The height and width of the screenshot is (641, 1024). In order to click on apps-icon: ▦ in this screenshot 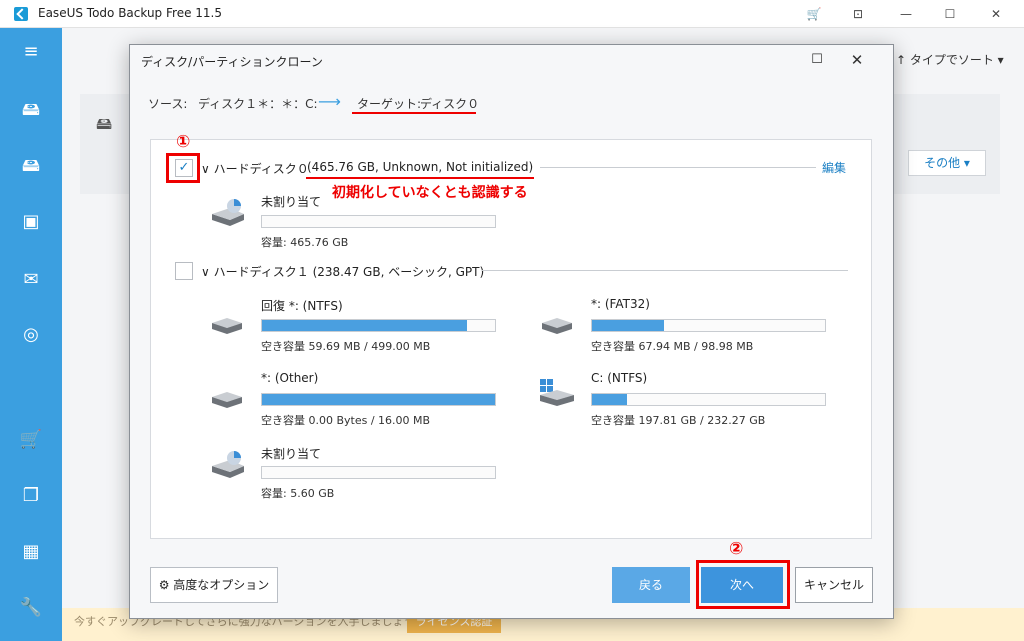, I will do `click(31, 552)`.